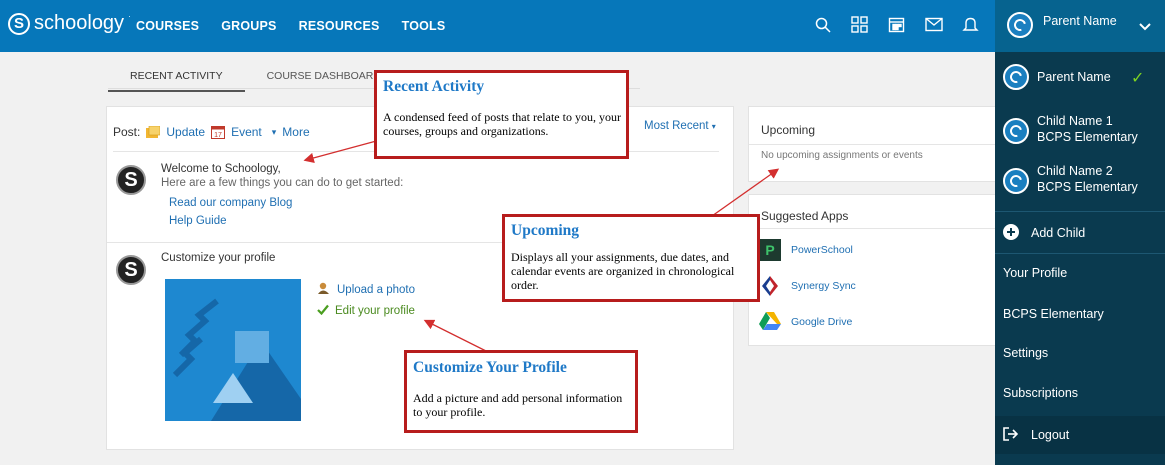 The width and height of the screenshot is (1165, 465). I want to click on schoology-logo: S schoology ·, so click(69, 23).